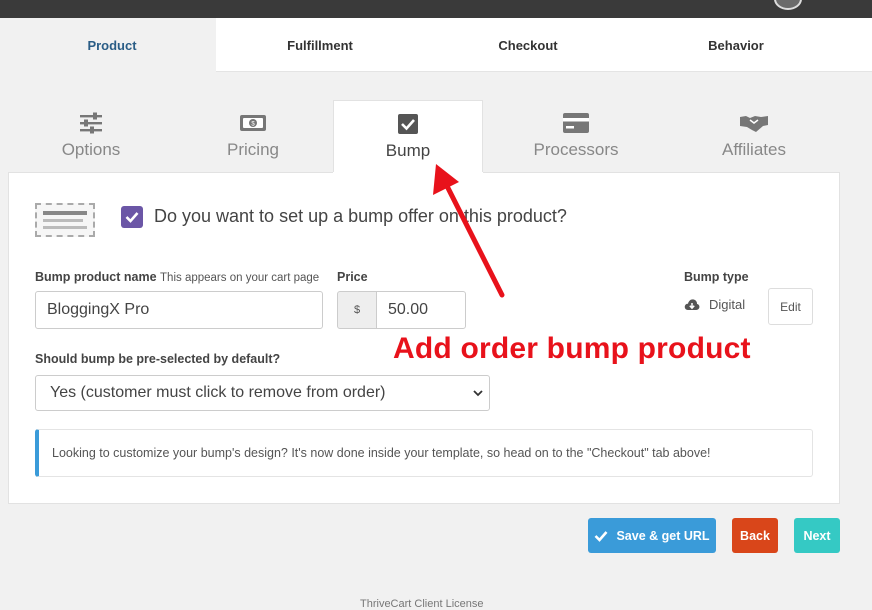  I want to click on save-button-label: Save & get URL, so click(663, 535).